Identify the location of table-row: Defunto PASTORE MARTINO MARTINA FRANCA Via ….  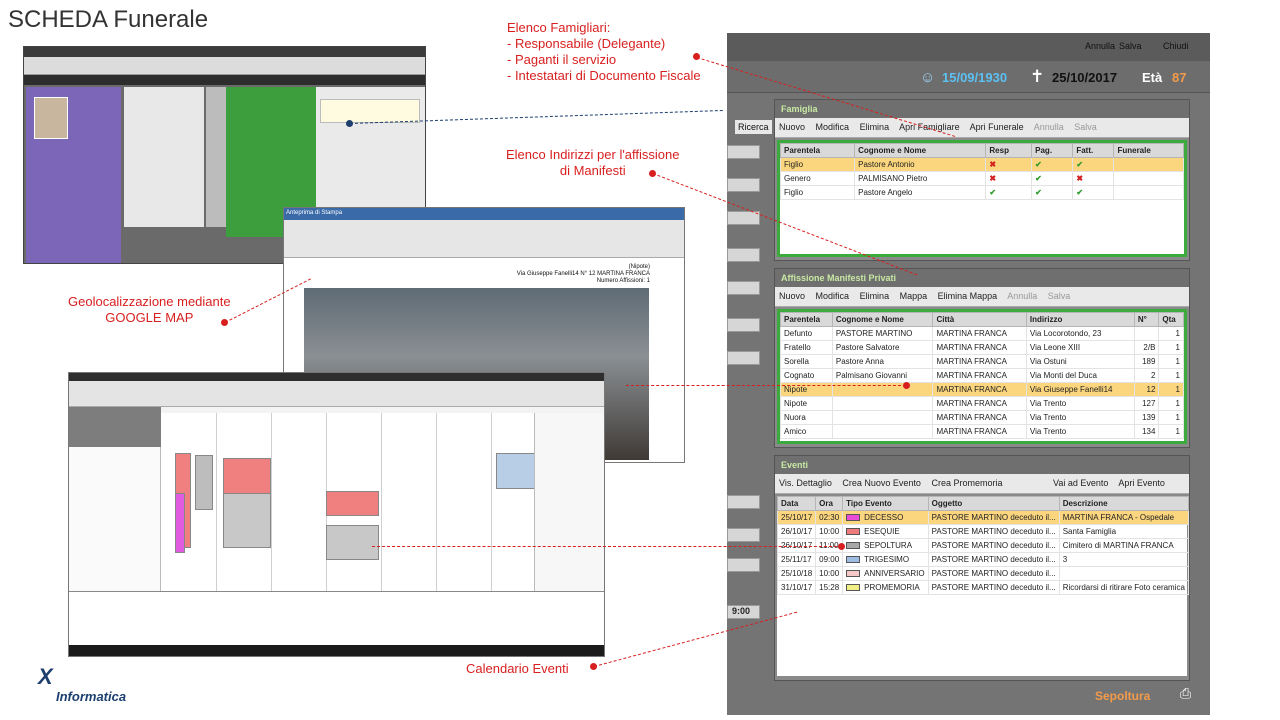
(982, 333).